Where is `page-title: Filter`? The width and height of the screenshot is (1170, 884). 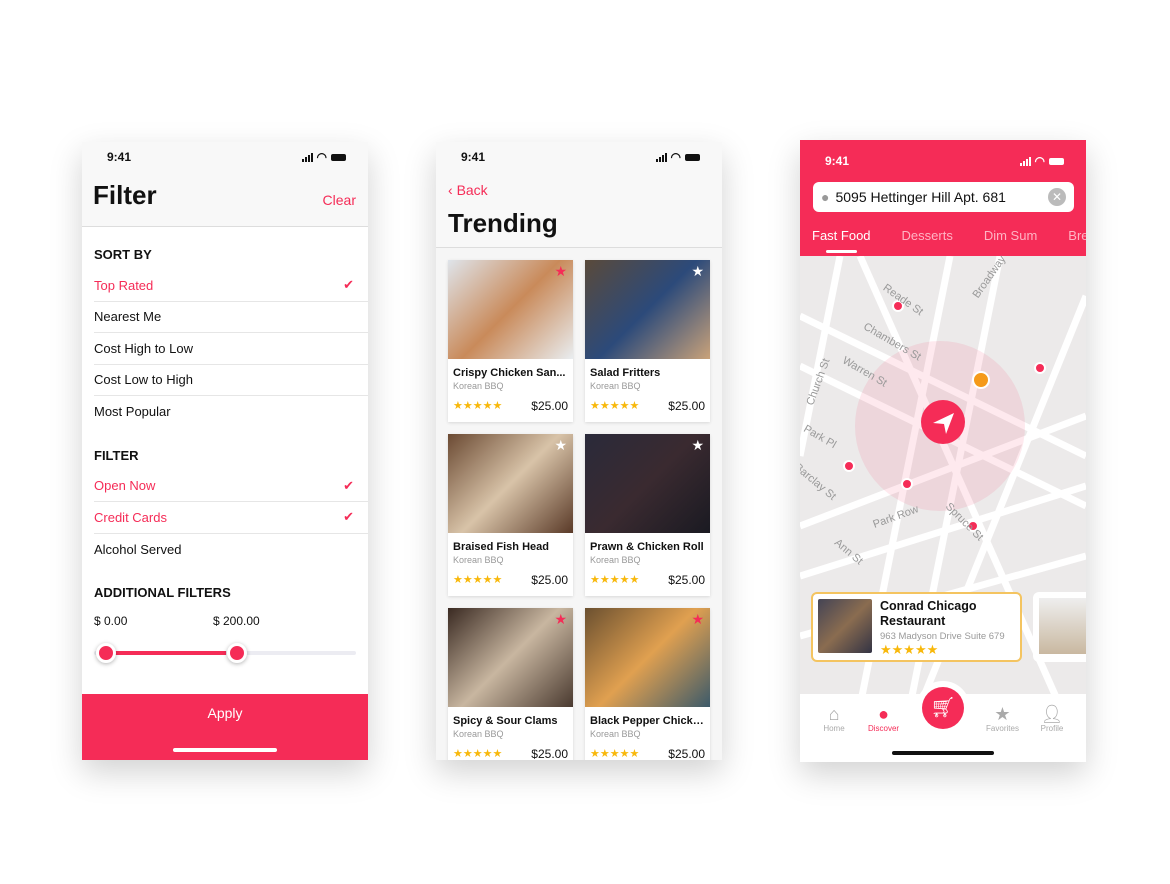 page-title: Filter is located at coordinates (125, 195).